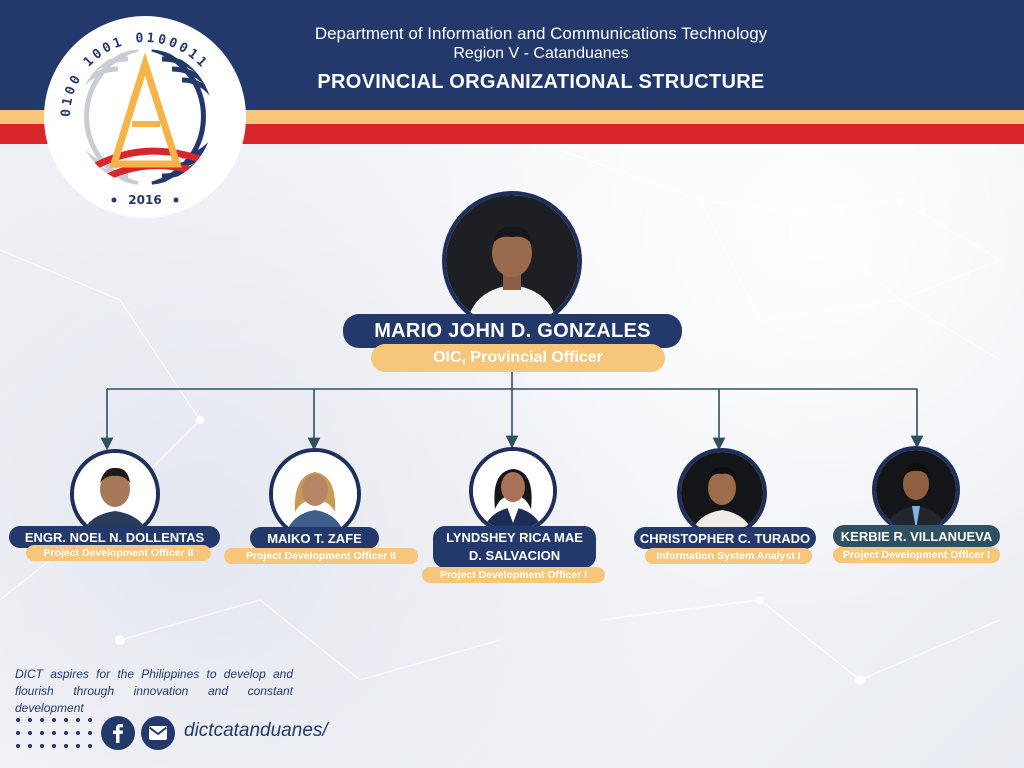  I want to click on facebook-icon, so click(118, 733).